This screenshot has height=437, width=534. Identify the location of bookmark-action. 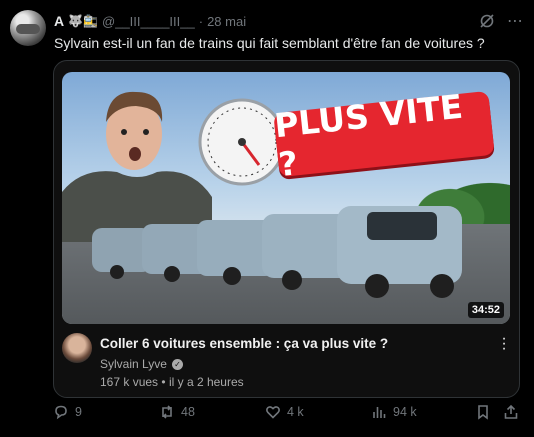
(483, 412).